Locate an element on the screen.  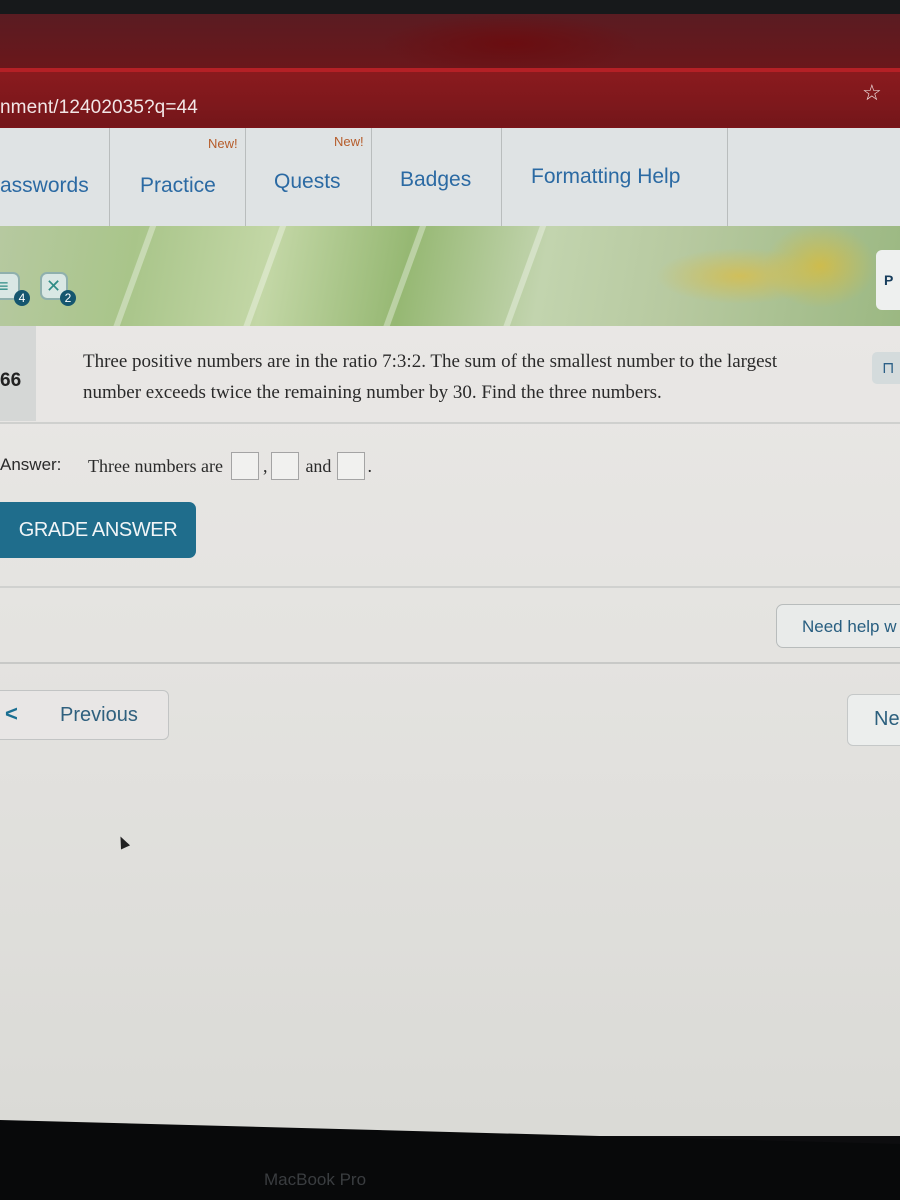
answer-prefix: Three numbers are is located at coordinates (155, 465).